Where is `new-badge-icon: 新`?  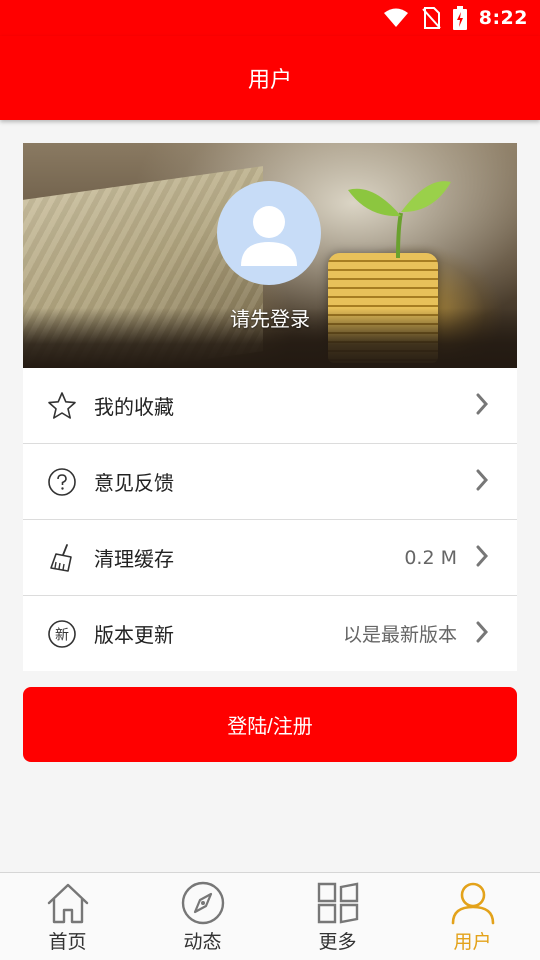
new-badge-icon: 新 is located at coordinates (62, 634).